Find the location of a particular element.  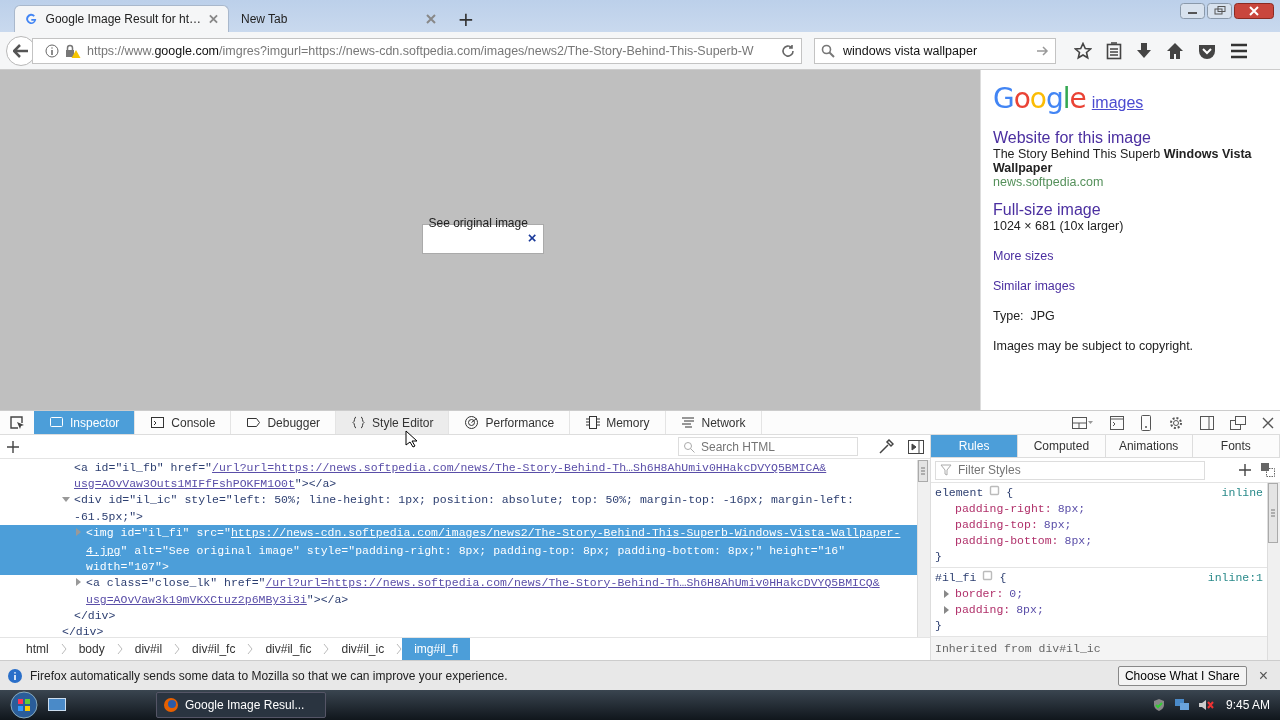

breadcrumb: div#il is located at coordinates (148, 649).